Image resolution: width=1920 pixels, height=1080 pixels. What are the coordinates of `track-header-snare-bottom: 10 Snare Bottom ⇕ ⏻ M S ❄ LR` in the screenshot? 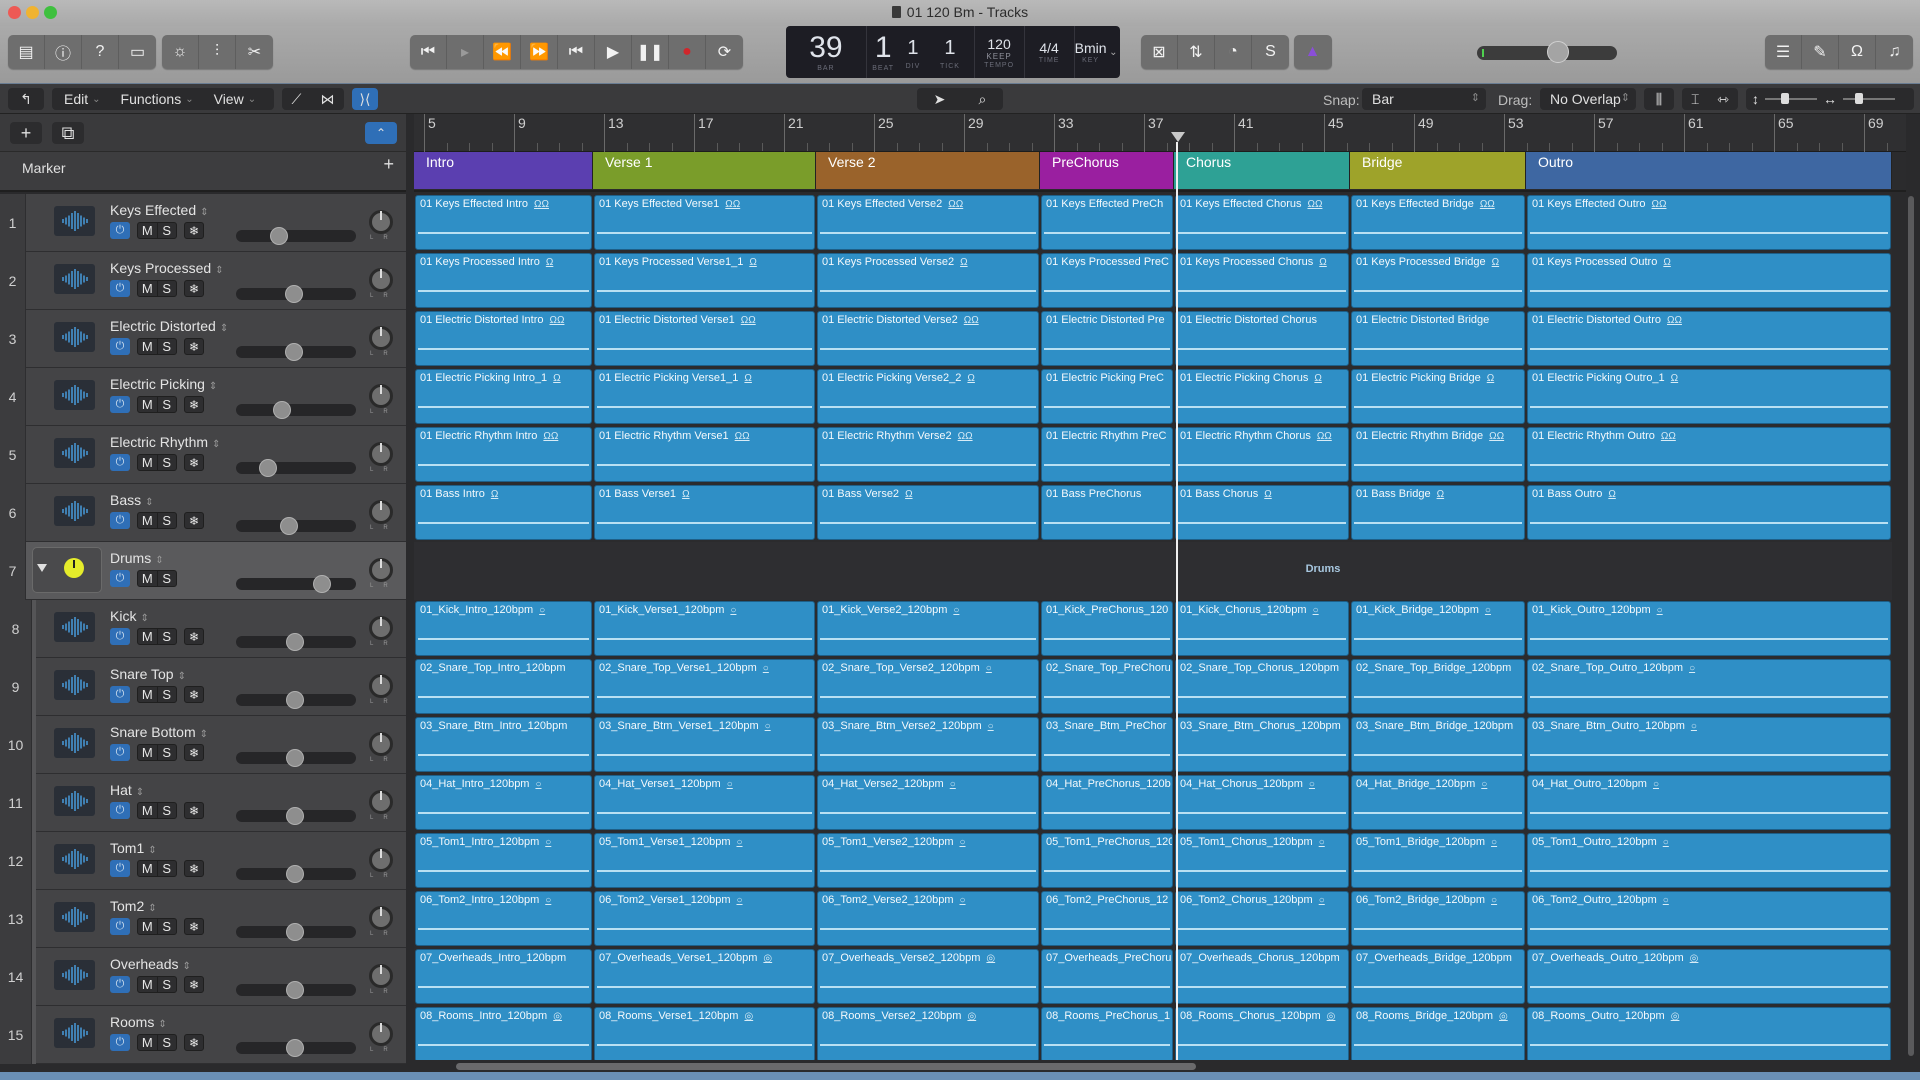 It's located at (203, 745).